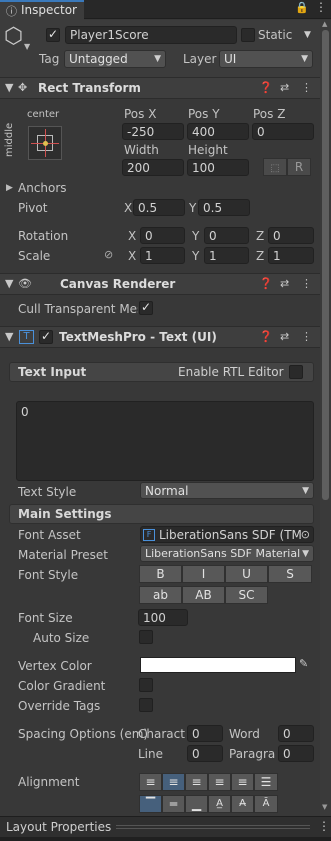  I want to click on vertex-color-swatch, so click(218, 665).